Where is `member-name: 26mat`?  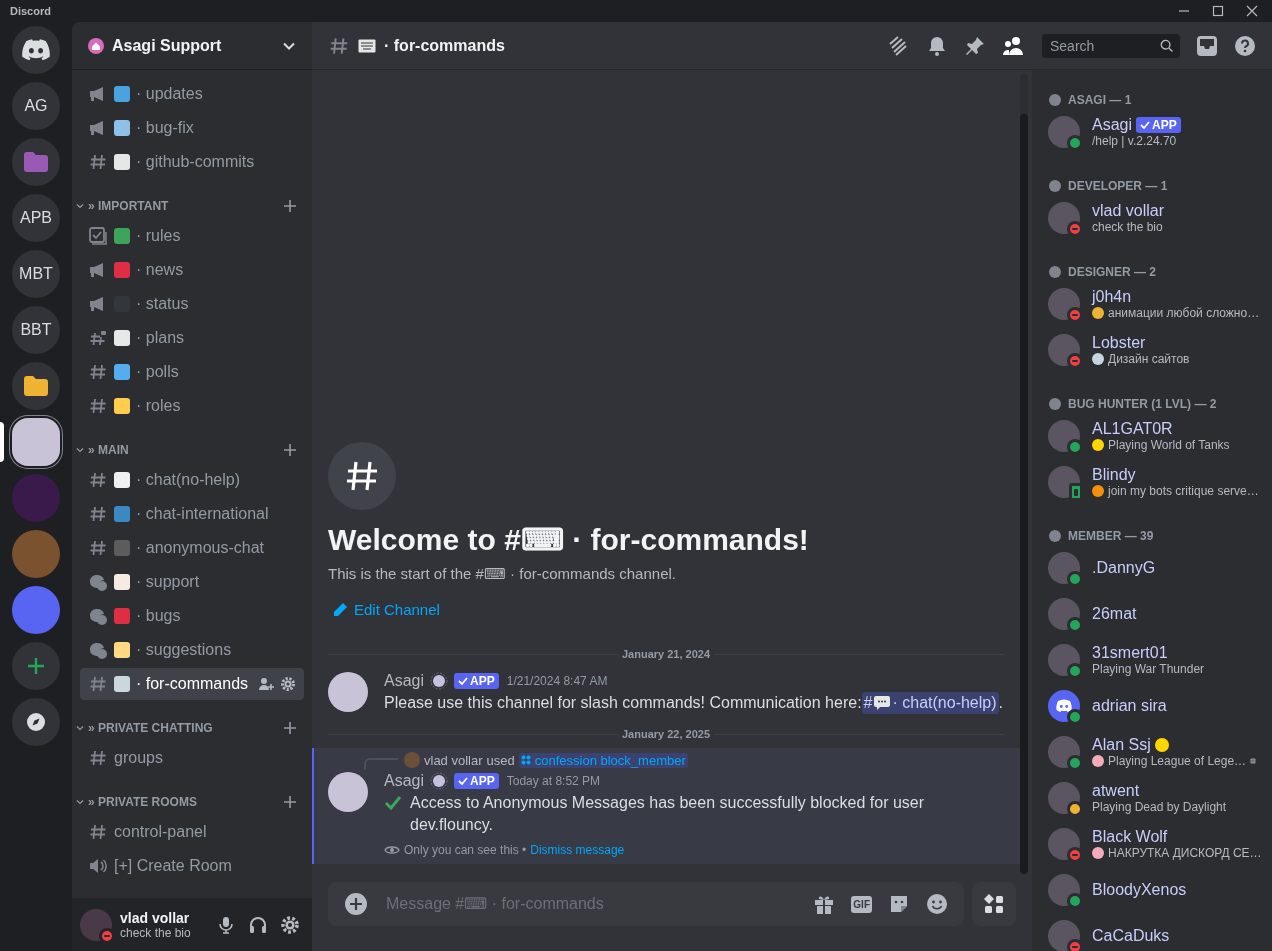
member-name: 26mat is located at coordinates (1114, 614).